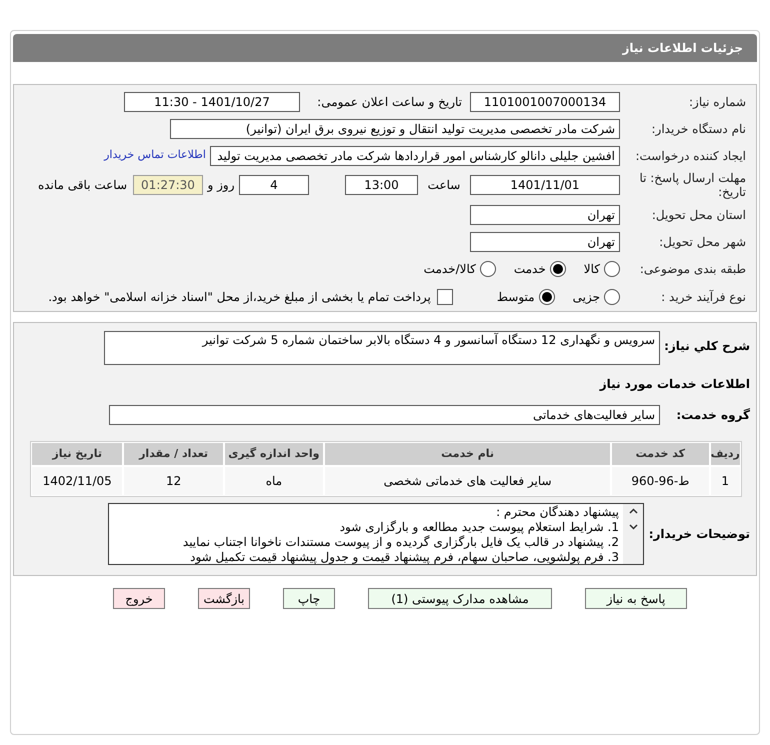 The width and height of the screenshot is (770, 745). What do you see at coordinates (450, 269) in the screenshot?
I see `radio-label: کالا/خدمت` at bounding box center [450, 269].